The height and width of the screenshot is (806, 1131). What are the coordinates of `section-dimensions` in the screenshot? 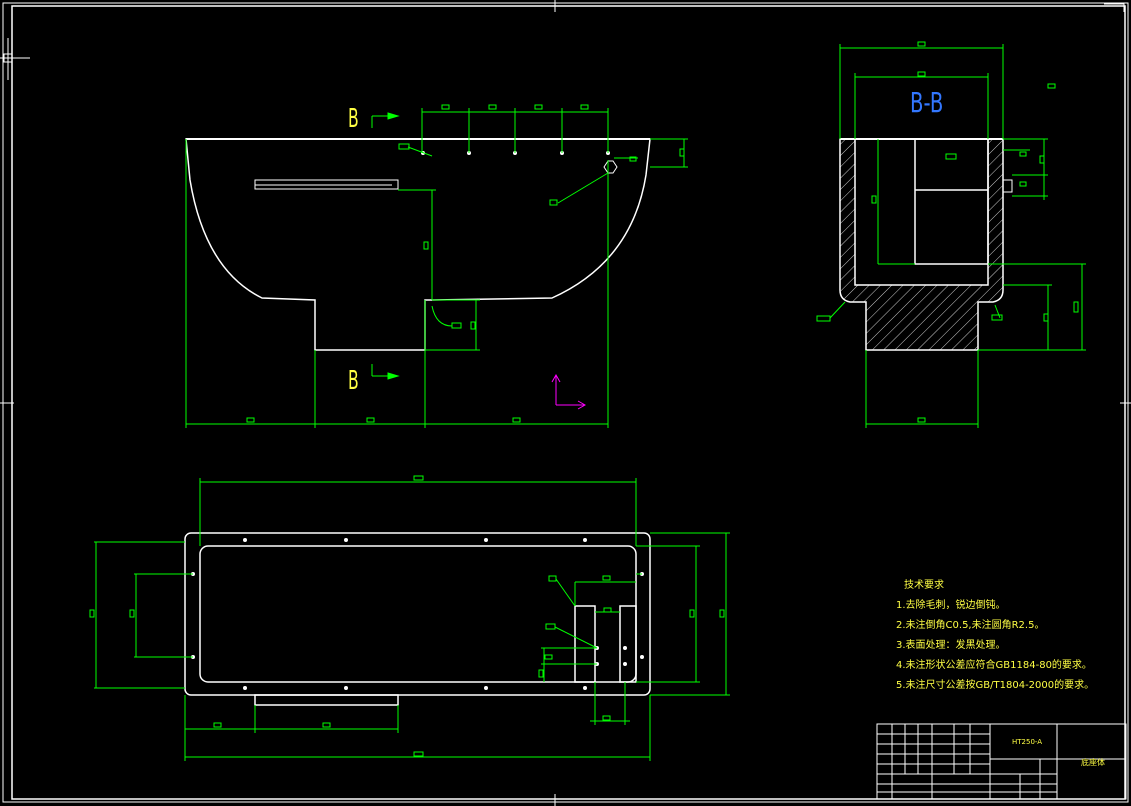 It's located at (951, 234).